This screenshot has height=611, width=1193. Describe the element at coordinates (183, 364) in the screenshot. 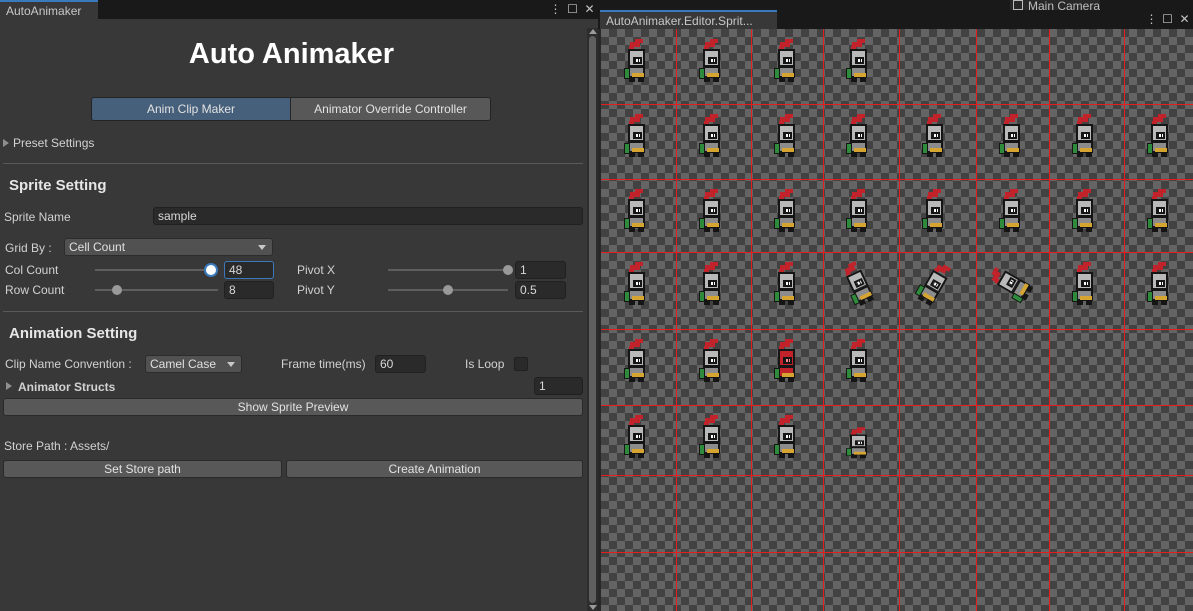

I see `clip-name-convention-value: Camel Case` at that location.